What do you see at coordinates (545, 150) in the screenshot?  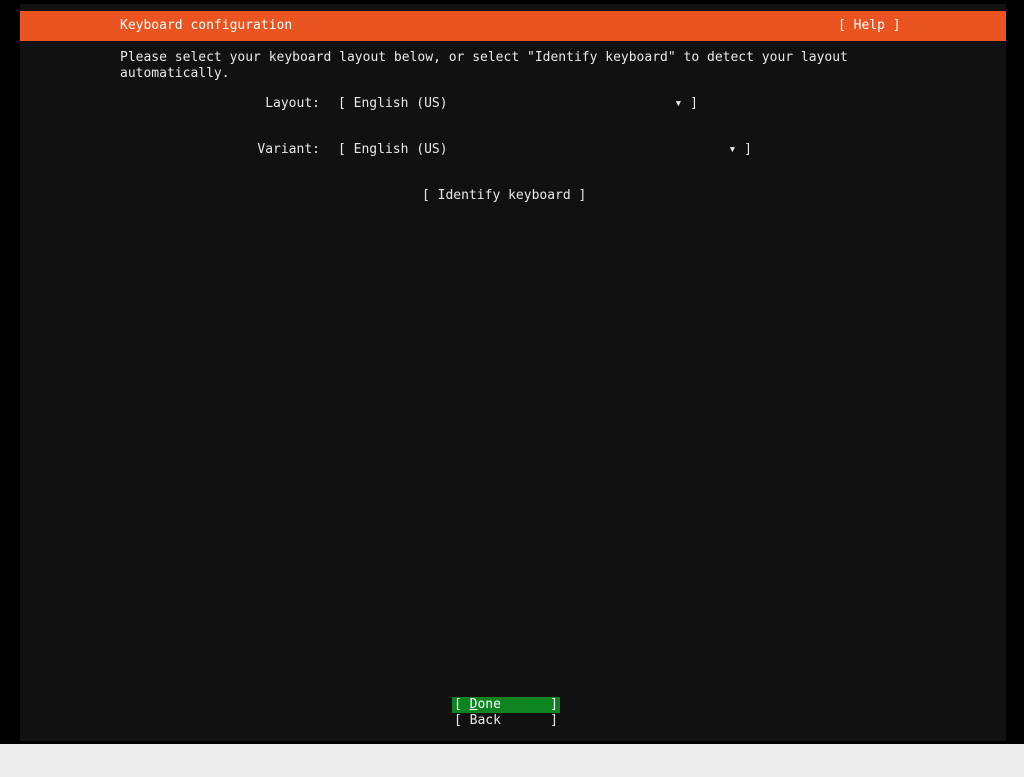 I see `variant-dropdown: [ English (US) ▾ ]` at bounding box center [545, 150].